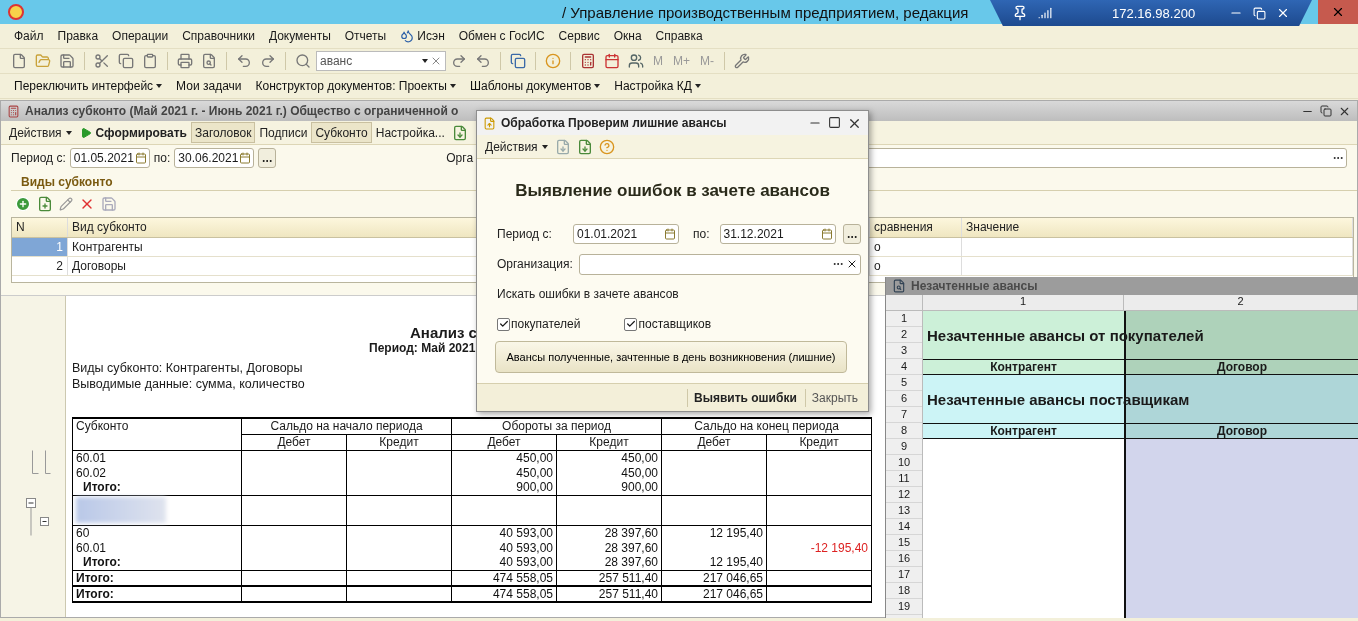  What do you see at coordinates (133, 132) in the screenshot?
I see `toolbar-button: Сформировать` at bounding box center [133, 132].